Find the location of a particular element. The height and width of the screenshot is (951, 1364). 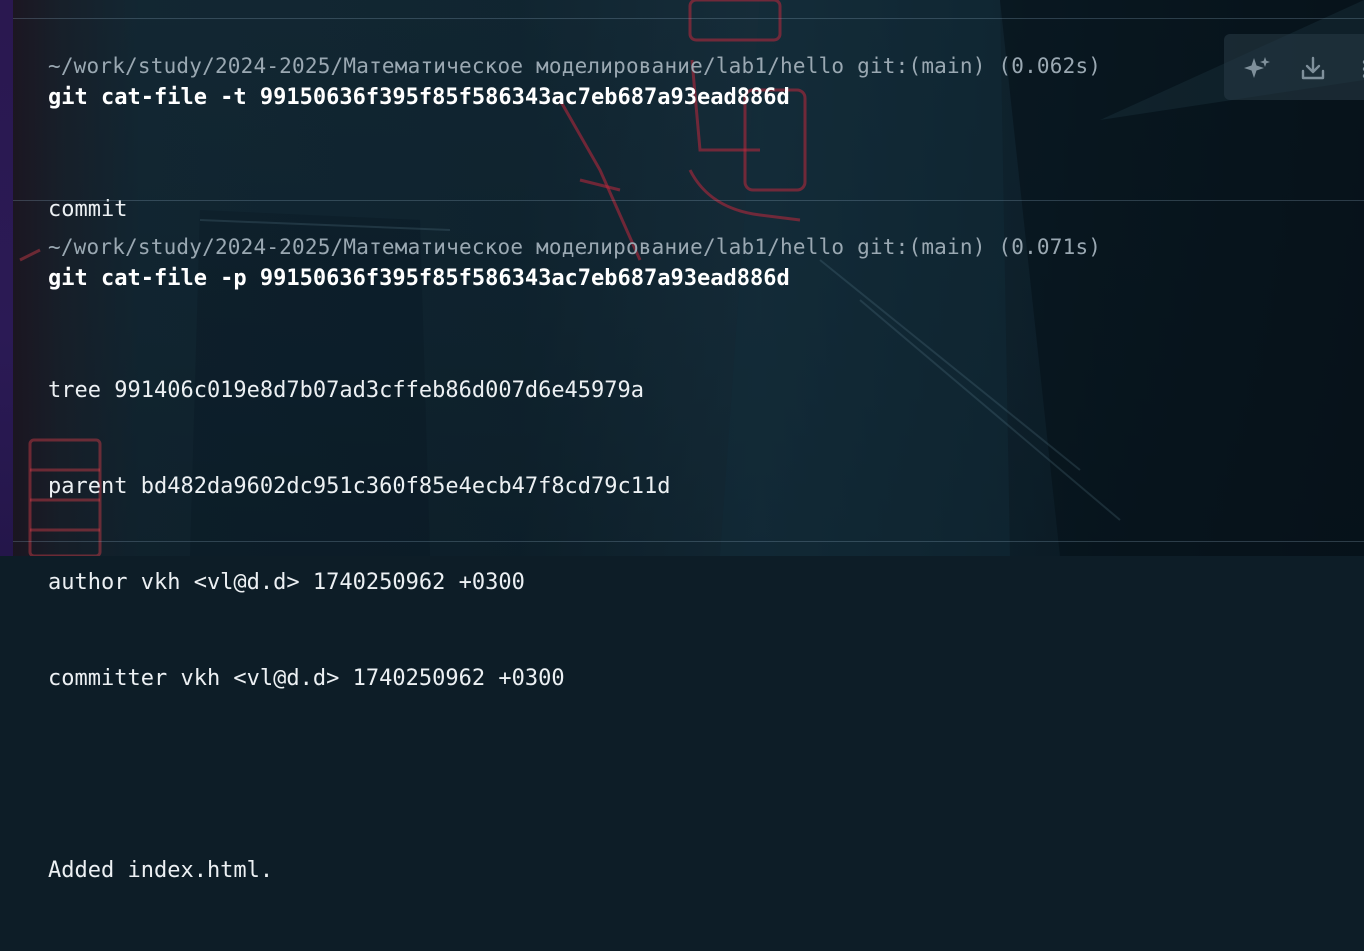

block-toolbar is located at coordinates (1294, 67).